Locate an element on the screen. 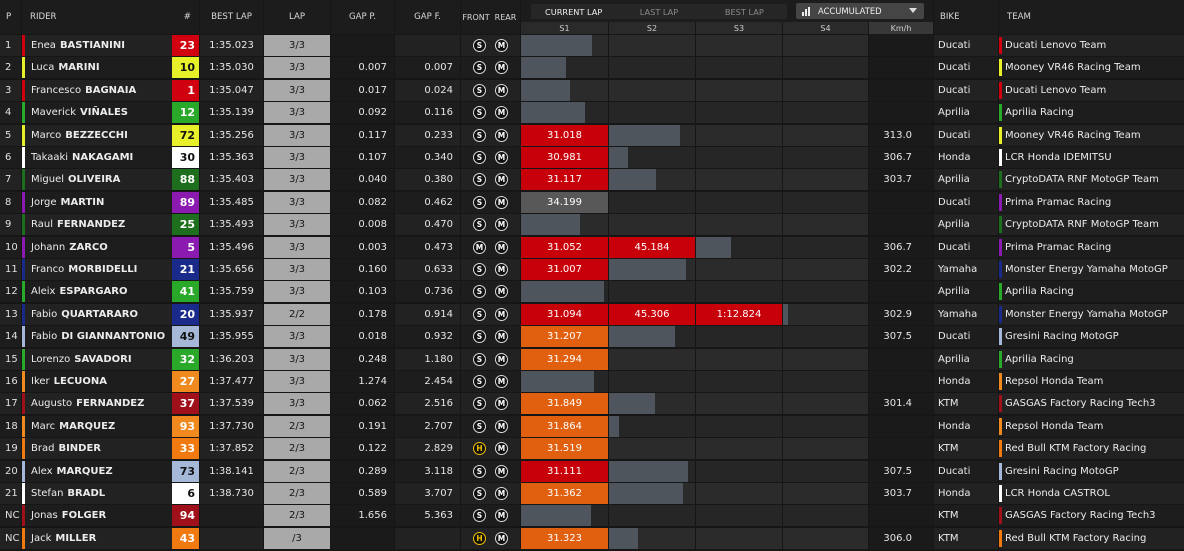  sector-1-time: 31.207 is located at coordinates (564, 337).